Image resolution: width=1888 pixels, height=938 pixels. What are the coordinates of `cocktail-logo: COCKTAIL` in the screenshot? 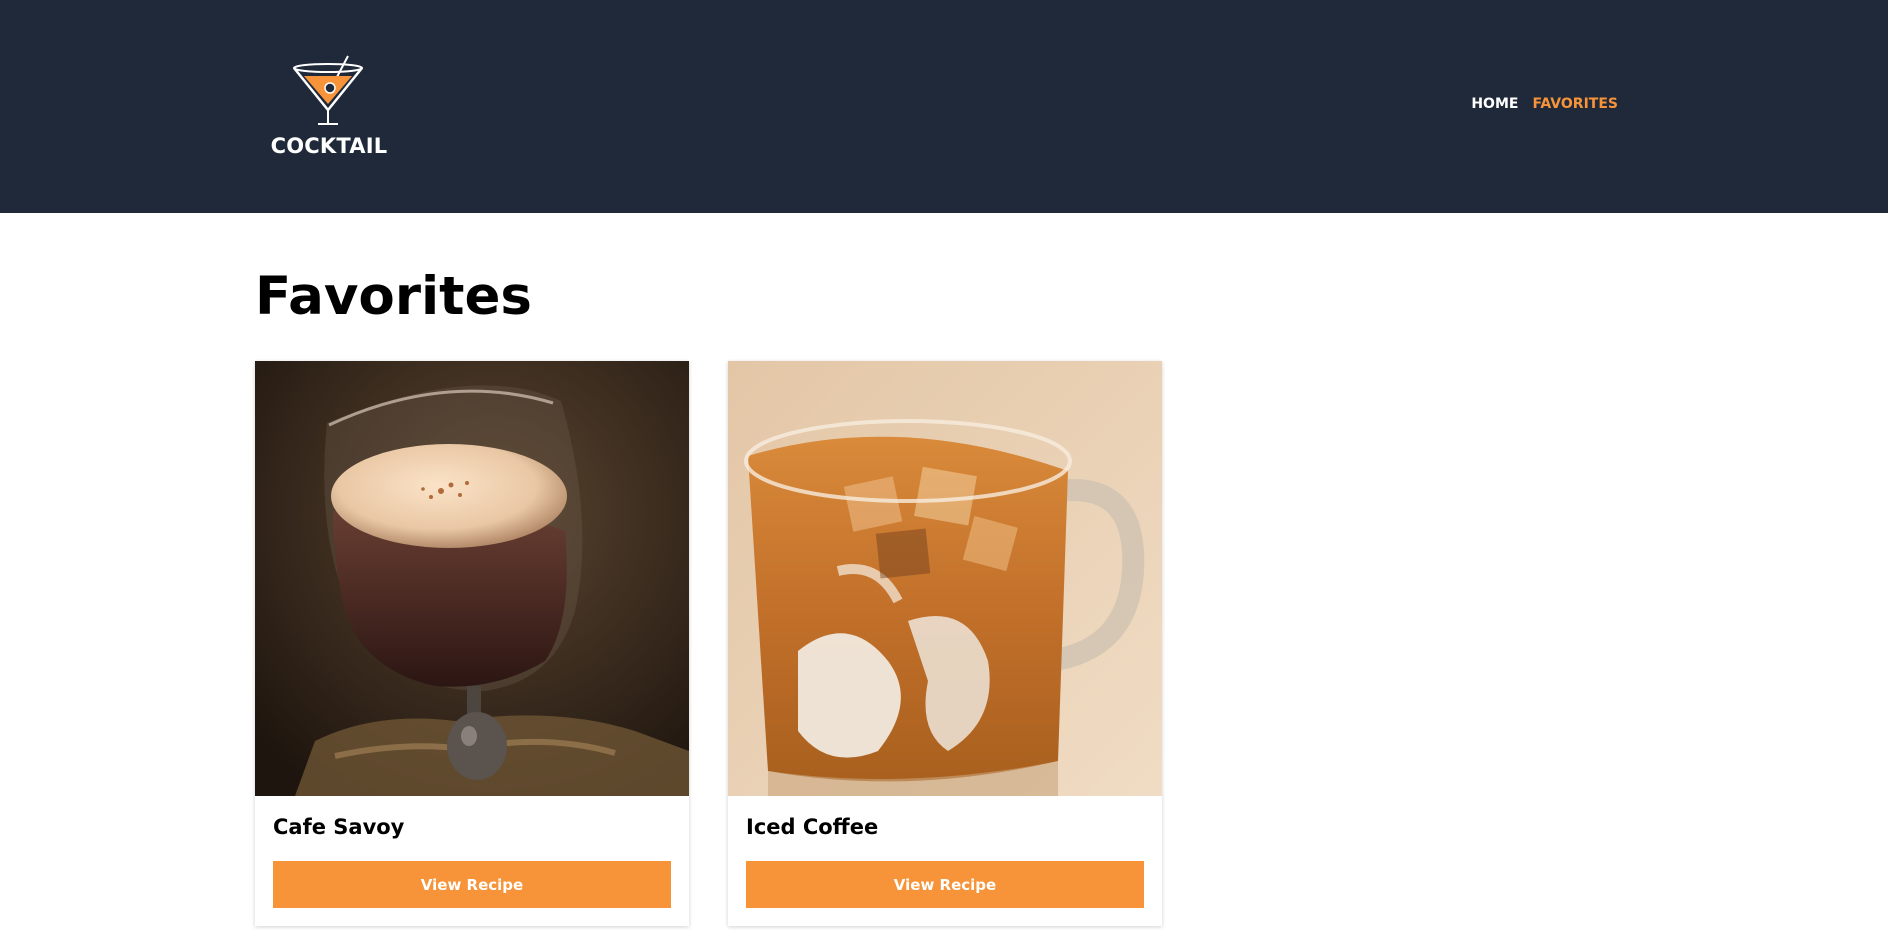 It's located at (331, 106).